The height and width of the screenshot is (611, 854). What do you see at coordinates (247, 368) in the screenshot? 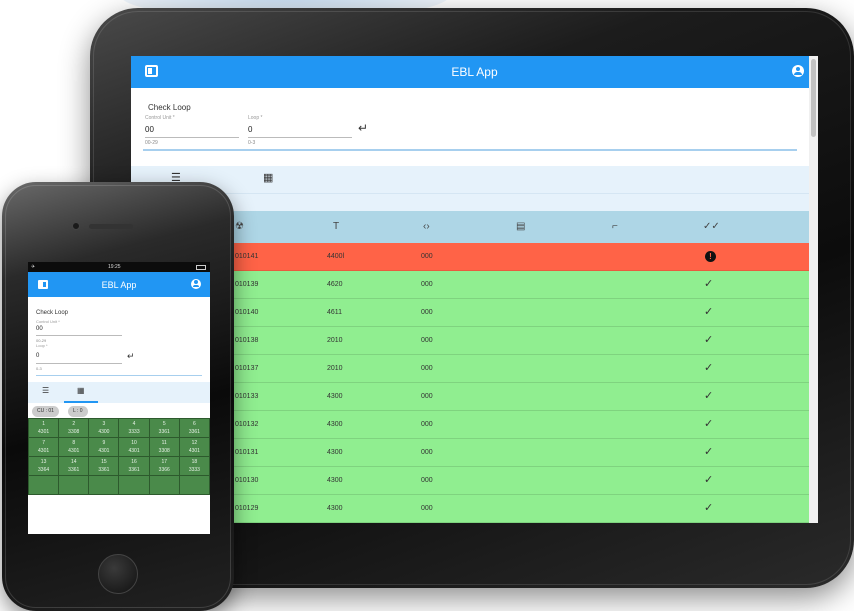
I see `cell-id: 010137` at bounding box center [247, 368].